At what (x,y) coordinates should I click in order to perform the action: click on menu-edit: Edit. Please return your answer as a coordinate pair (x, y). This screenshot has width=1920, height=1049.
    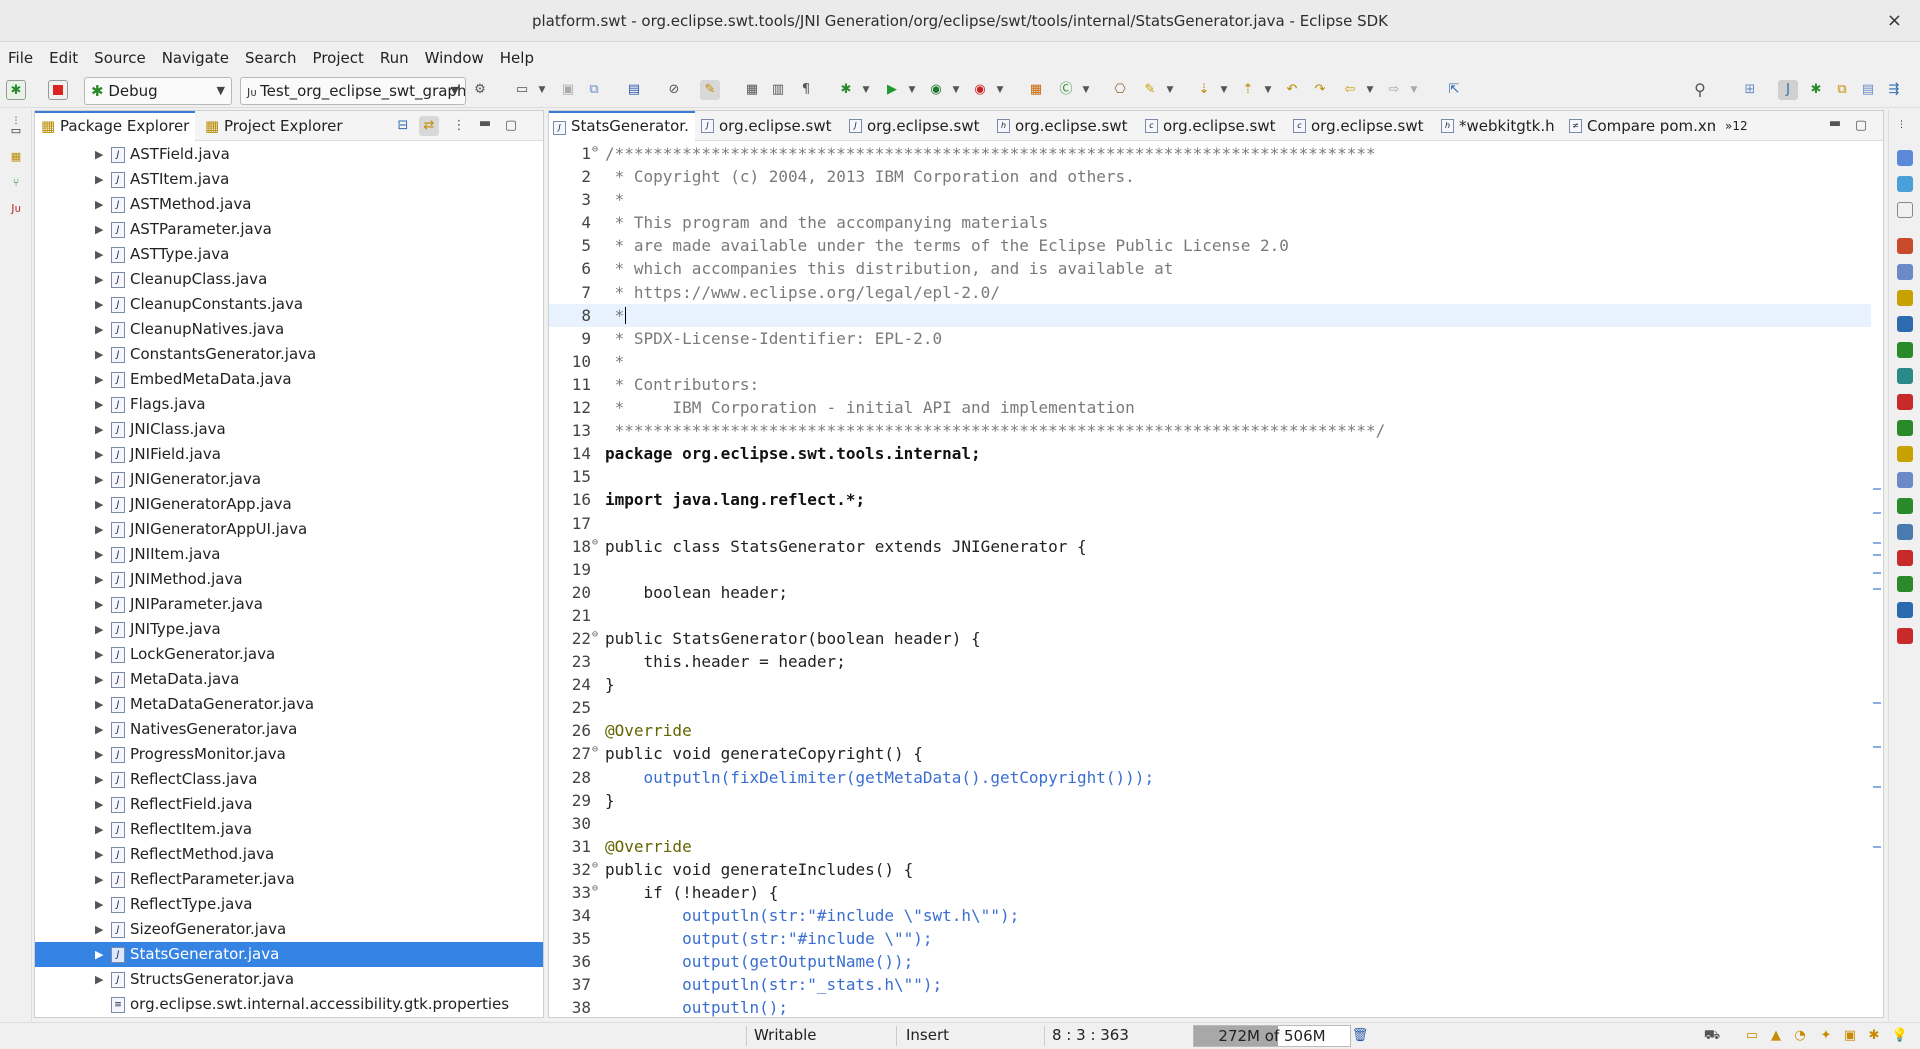
    Looking at the image, I should click on (63, 58).